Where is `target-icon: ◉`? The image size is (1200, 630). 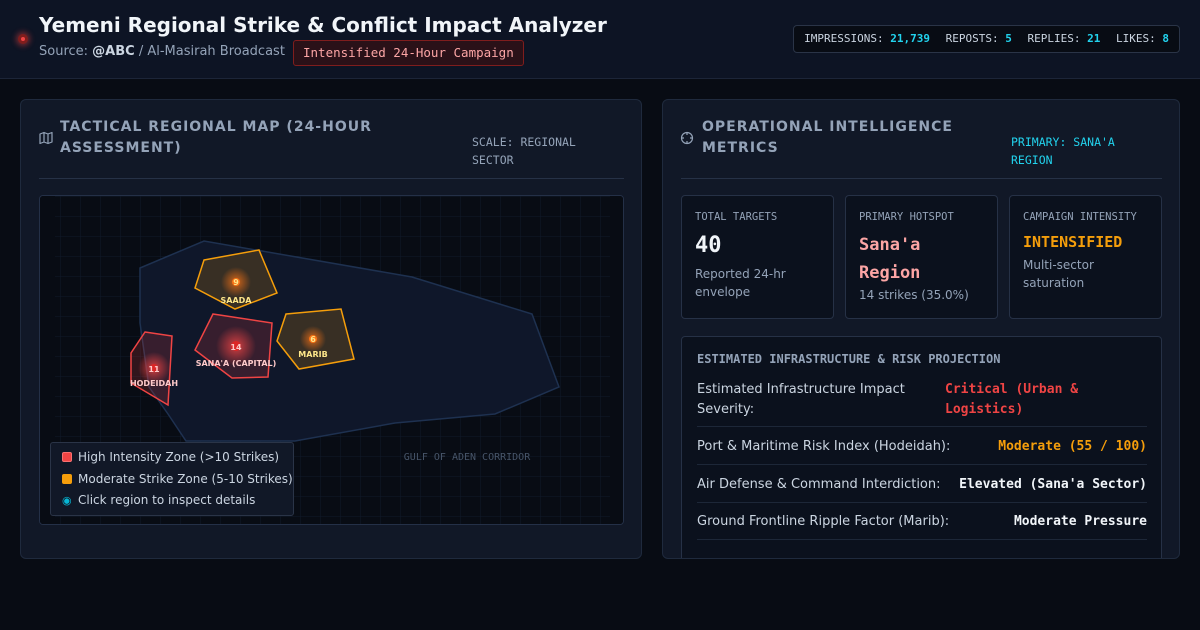 target-icon: ◉ is located at coordinates (67, 500).